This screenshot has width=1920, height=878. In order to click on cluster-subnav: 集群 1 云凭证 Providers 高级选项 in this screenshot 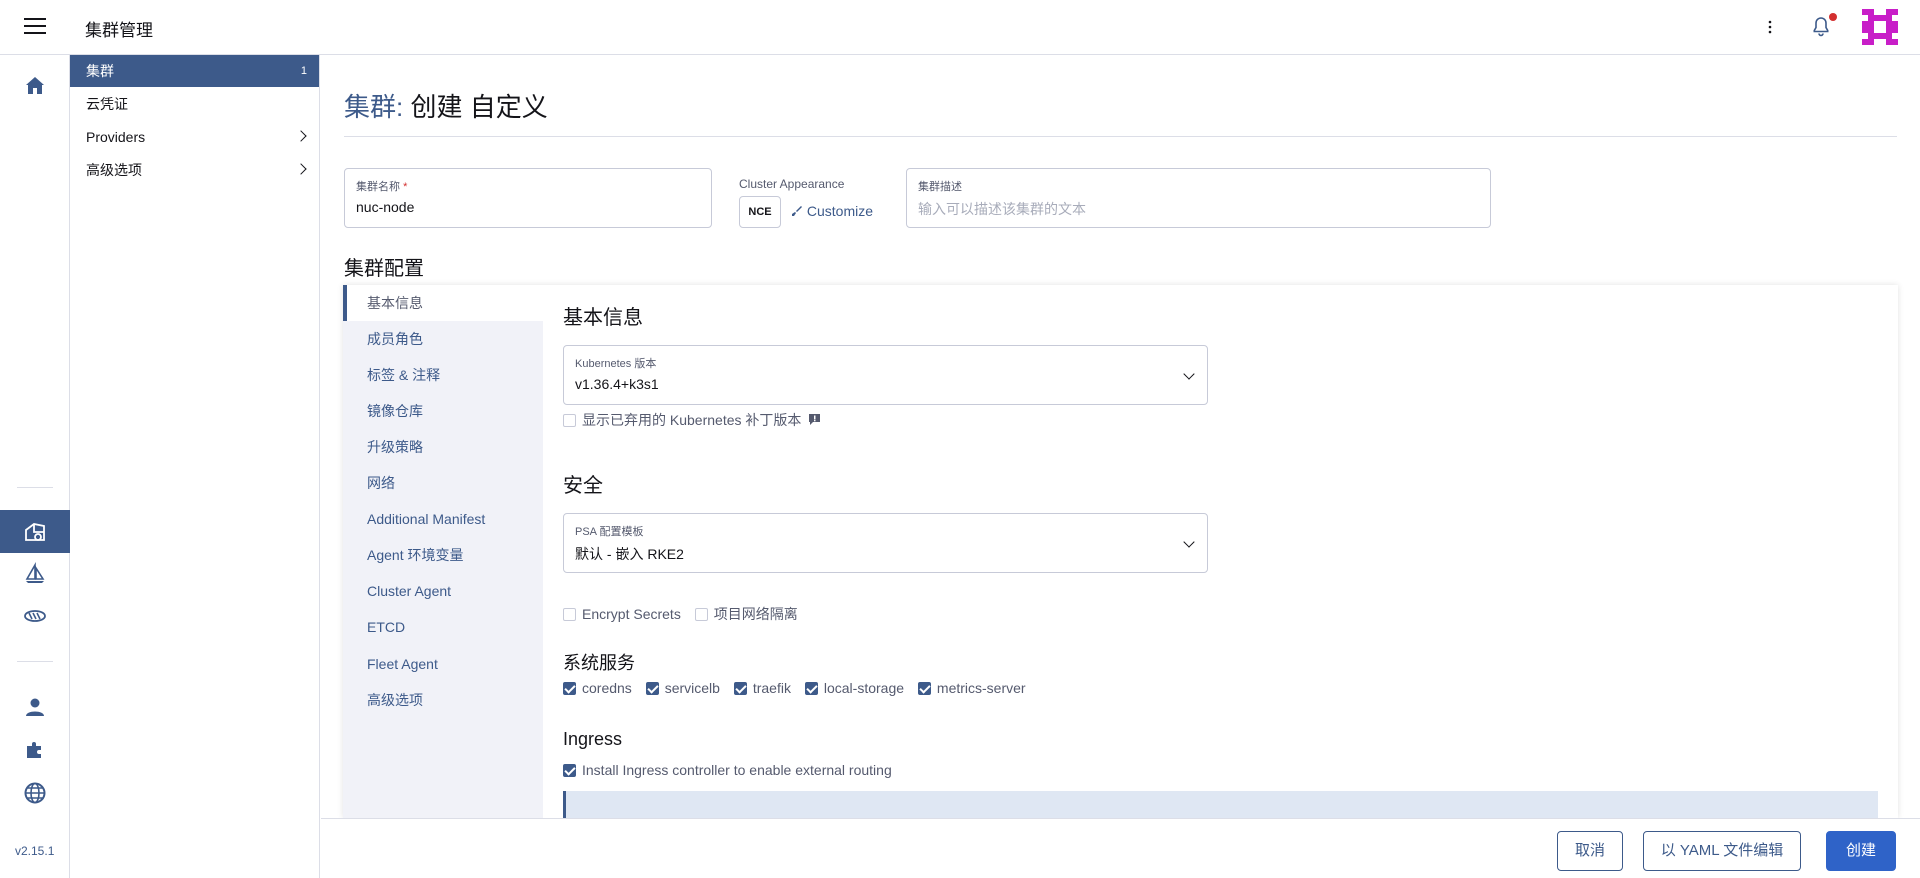, I will do `click(195, 466)`.